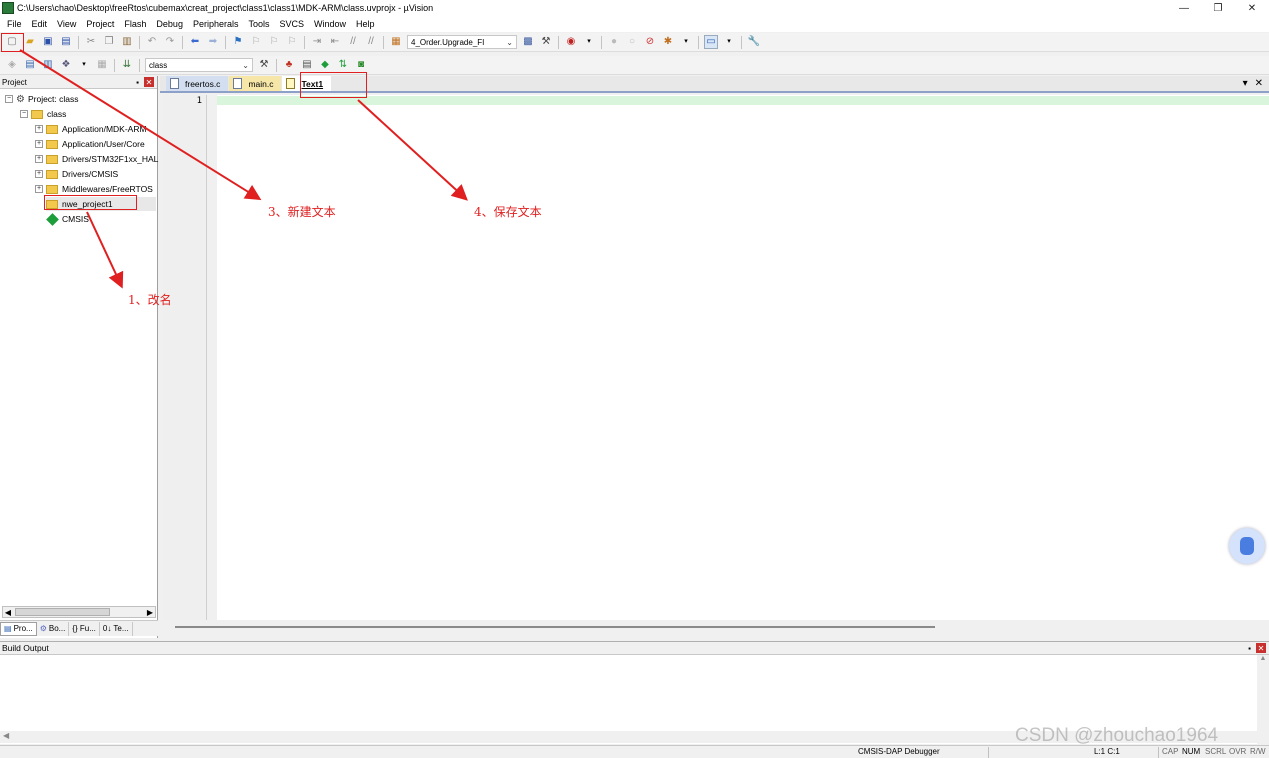 This screenshot has height=758, width=1269. I want to click on tab-freertos-c: freertos.c, so click(197, 83).